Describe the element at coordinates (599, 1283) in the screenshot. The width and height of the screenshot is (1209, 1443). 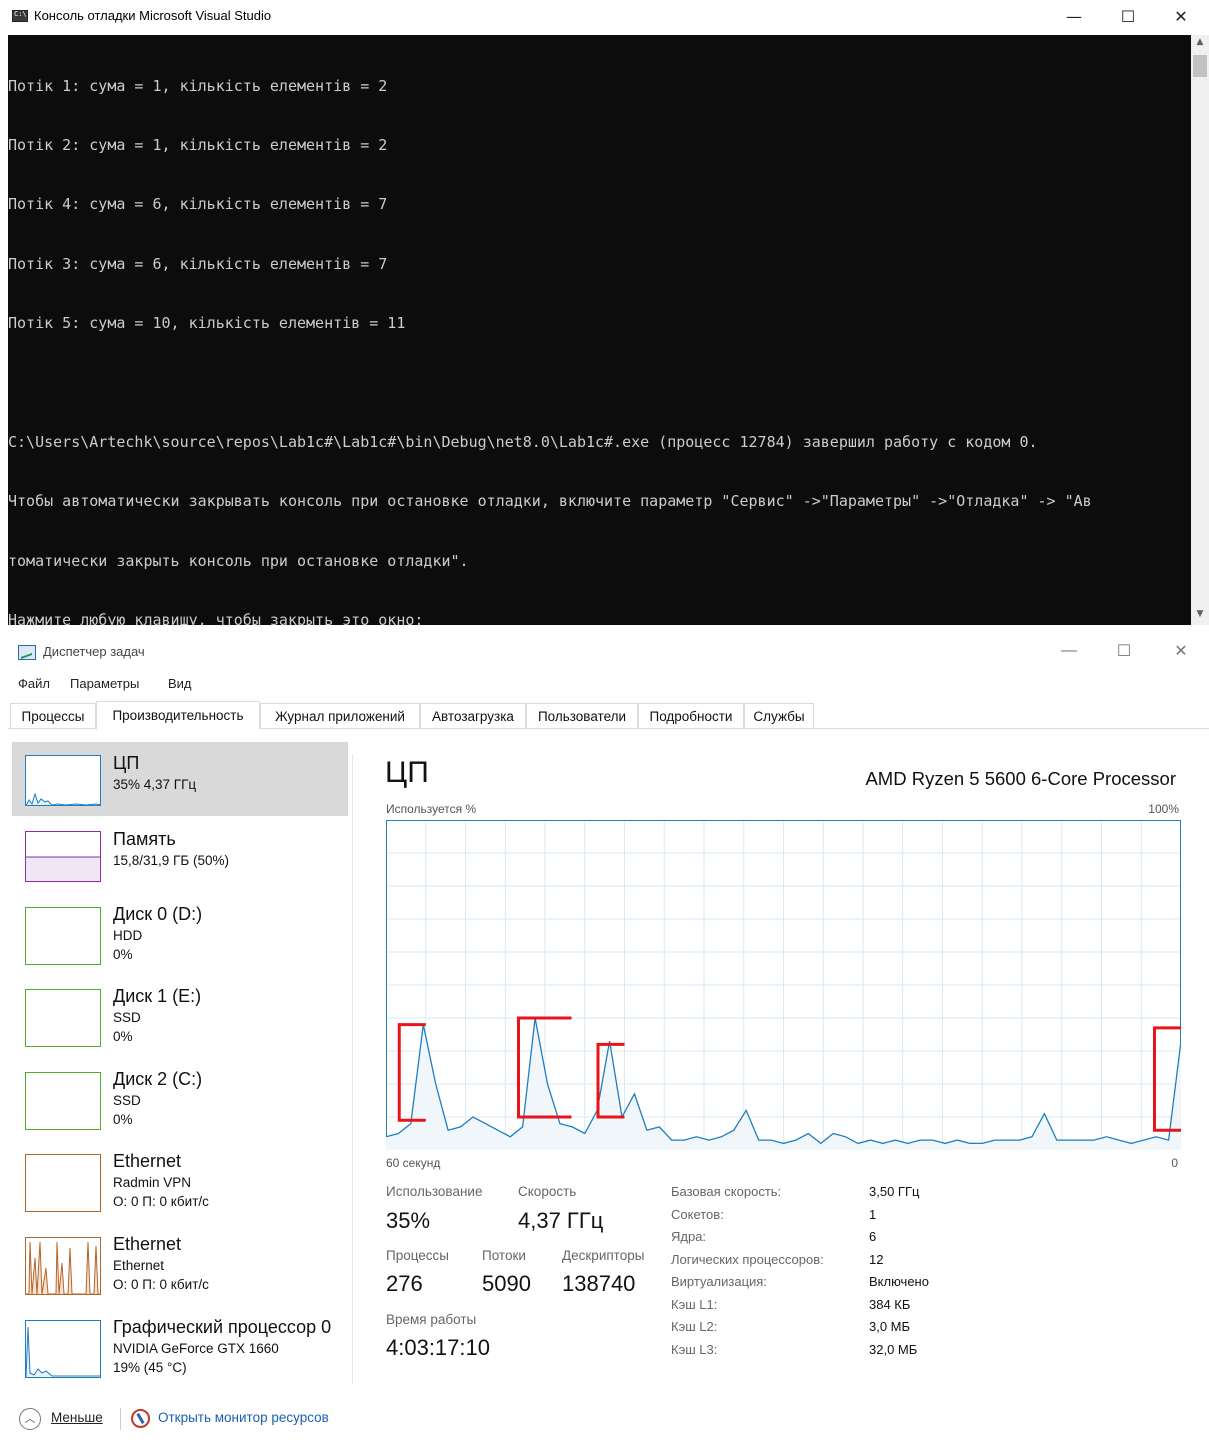
I see `handles-value: 138740` at that location.